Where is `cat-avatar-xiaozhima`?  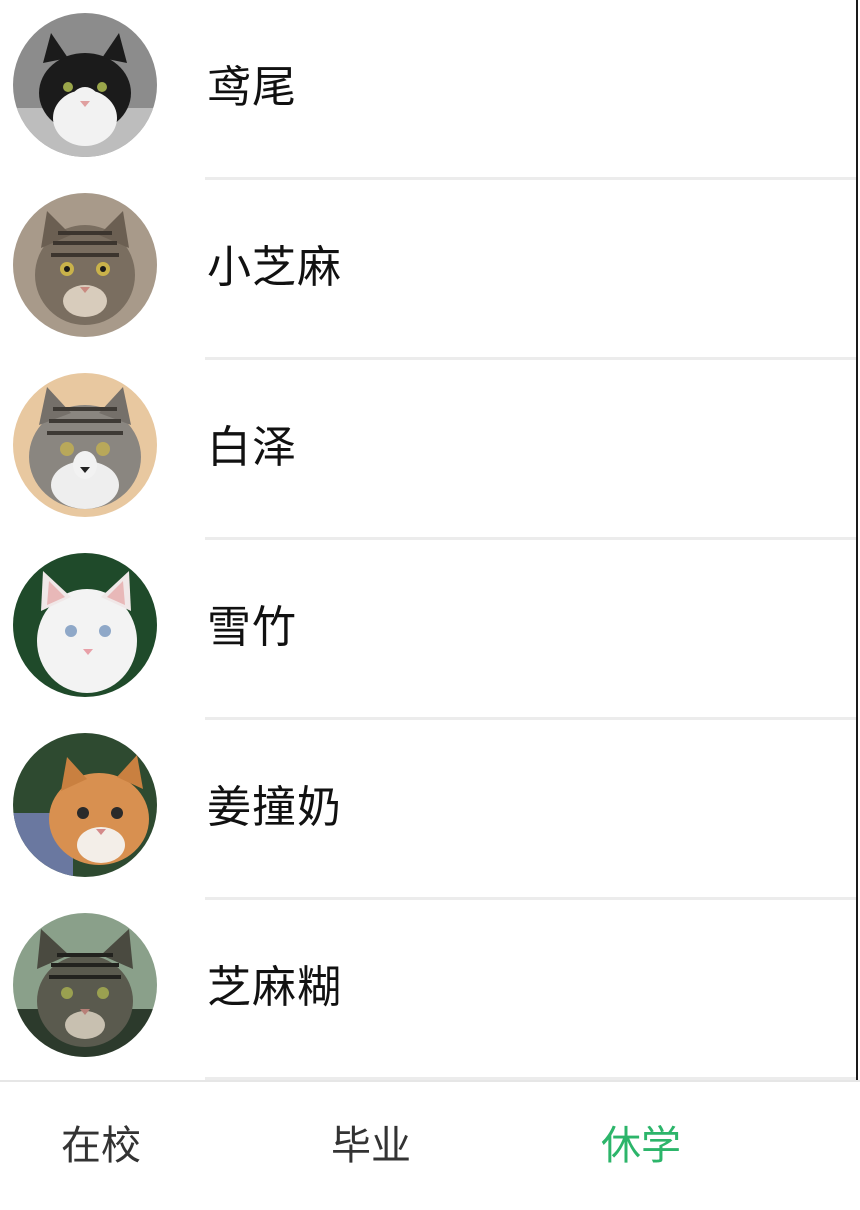
cat-avatar-xiaozhima is located at coordinates (85, 265).